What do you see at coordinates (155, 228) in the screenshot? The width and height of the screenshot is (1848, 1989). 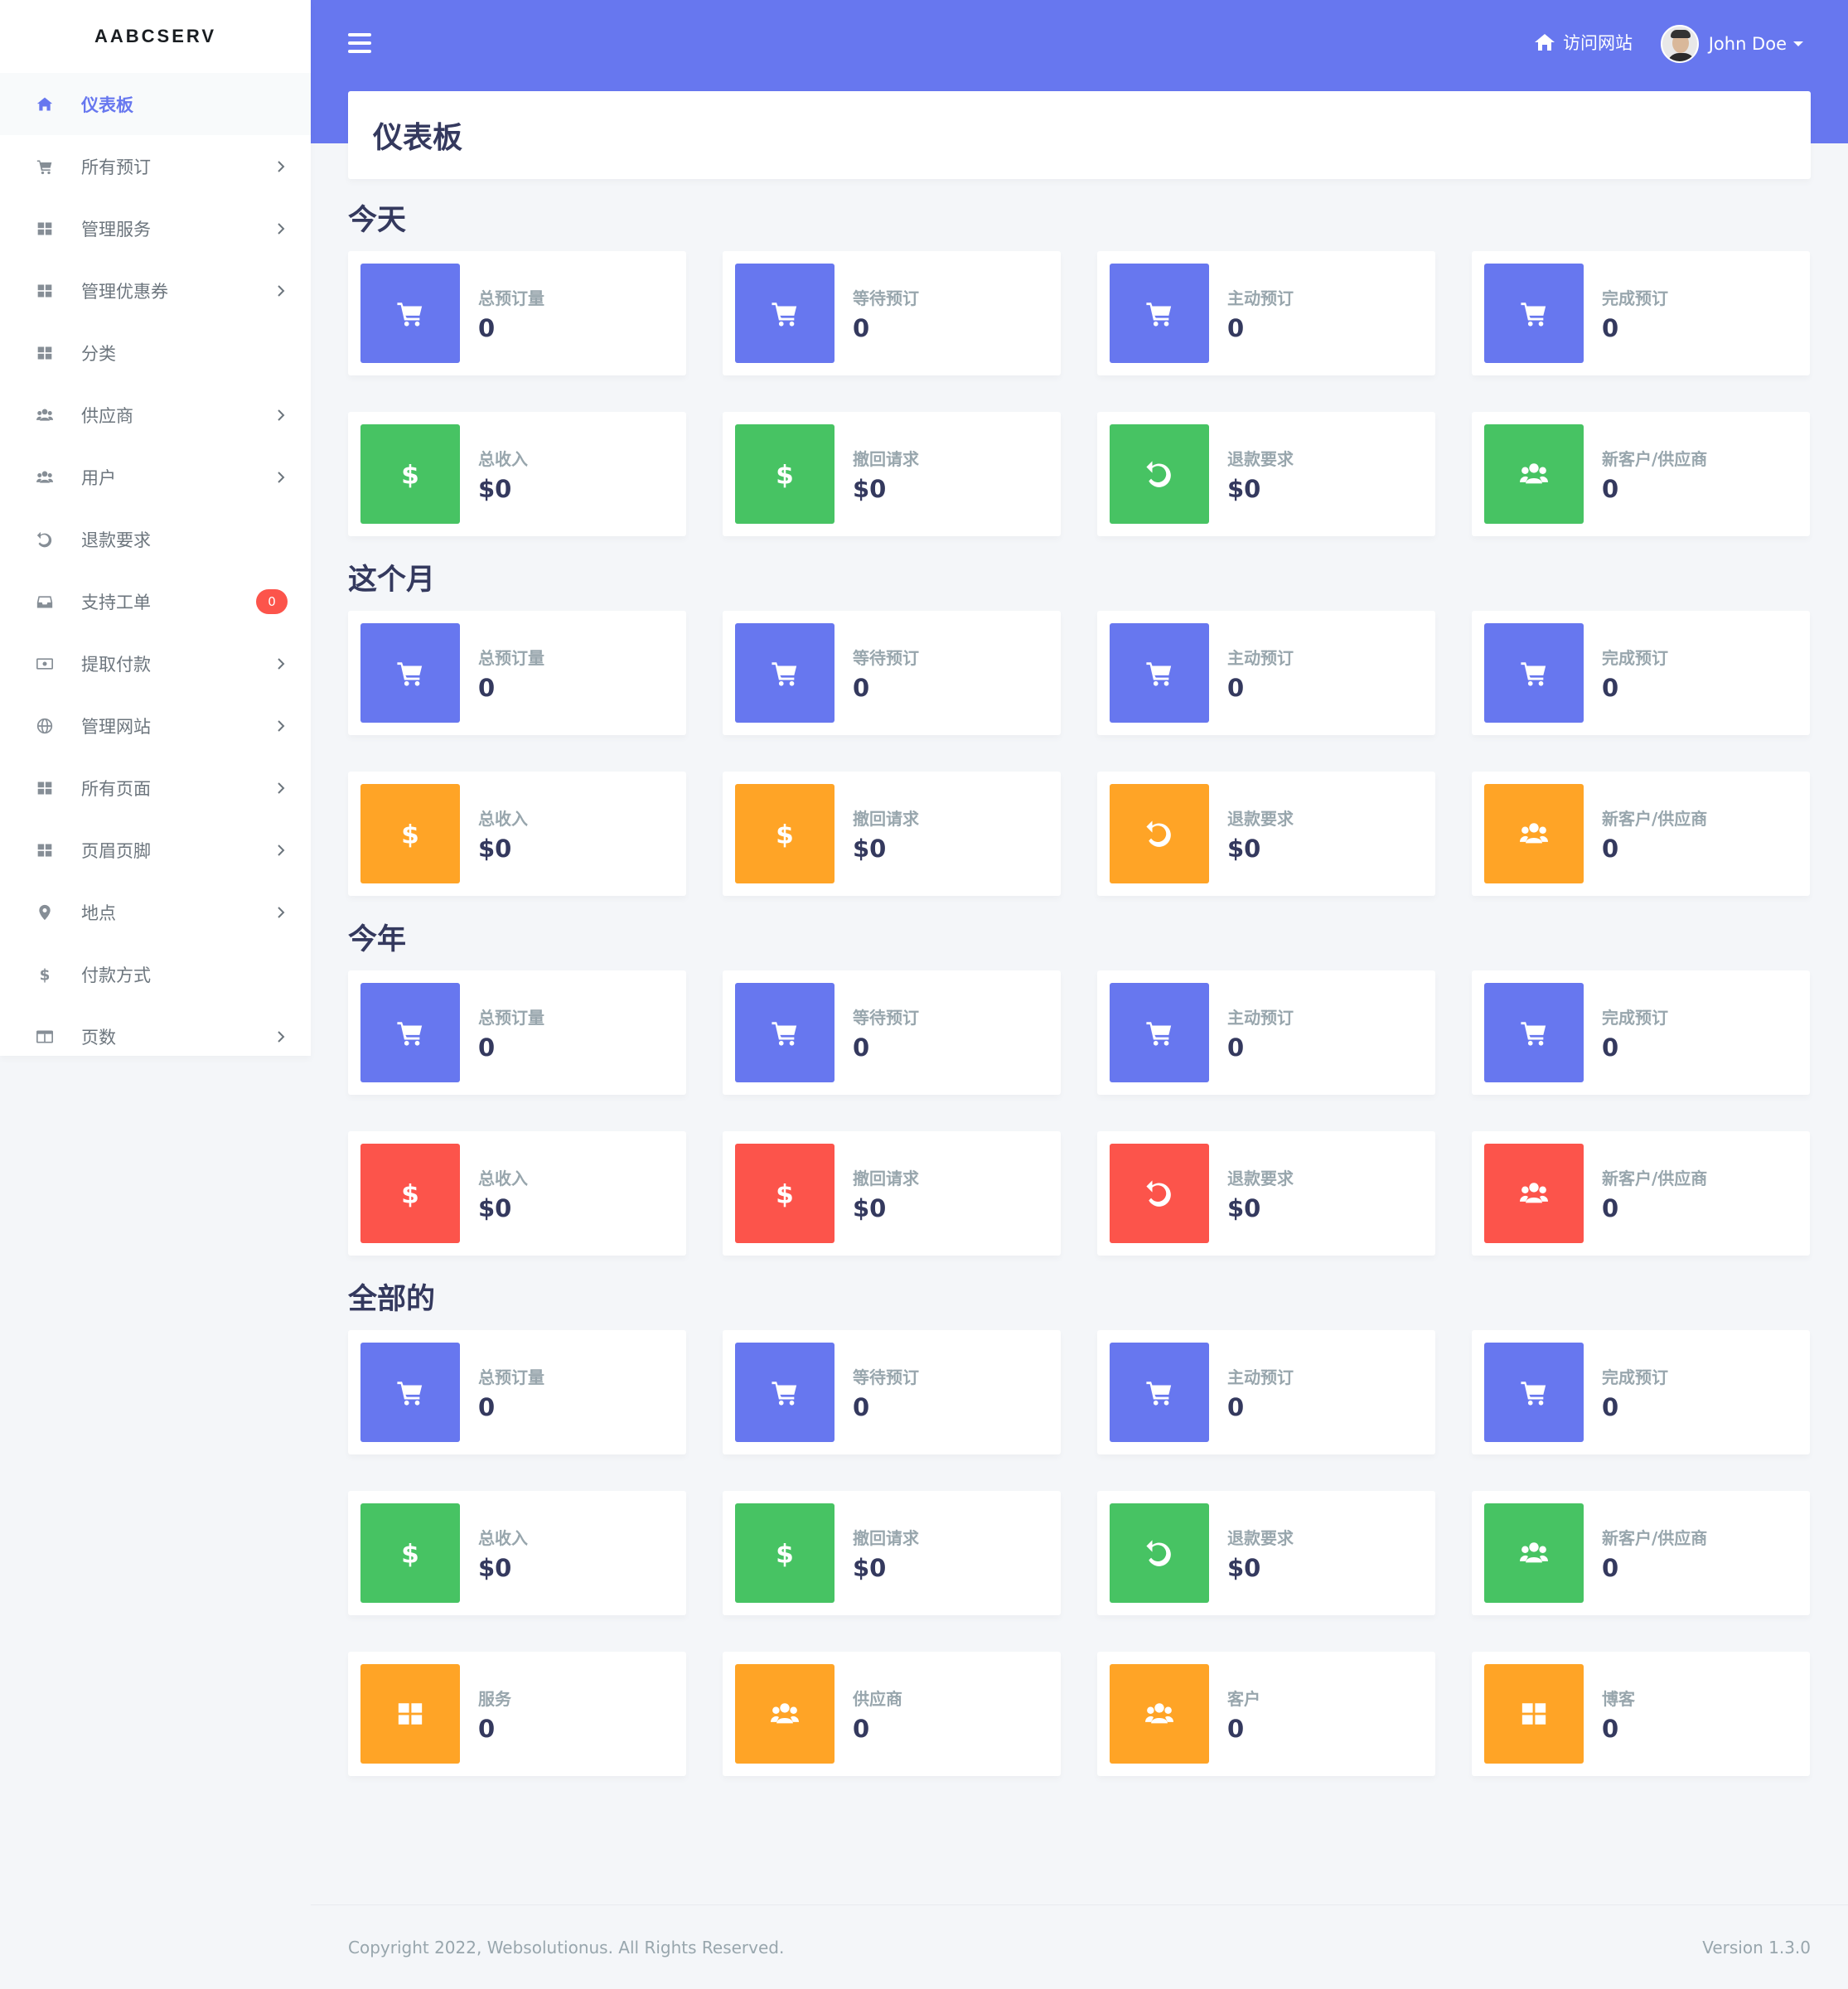 I see `sidebar-item: 管理服务` at bounding box center [155, 228].